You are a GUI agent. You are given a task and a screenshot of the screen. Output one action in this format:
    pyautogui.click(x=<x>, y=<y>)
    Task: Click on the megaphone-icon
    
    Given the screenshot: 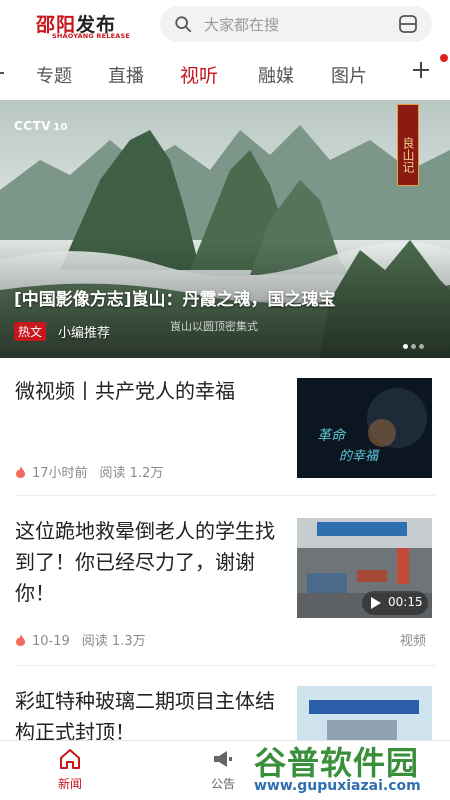 What is the action you would take?
    pyautogui.click(x=223, y=759)
    